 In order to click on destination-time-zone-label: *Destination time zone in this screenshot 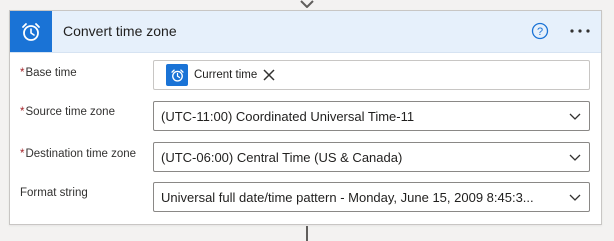, I will do `click(78, 154)`.